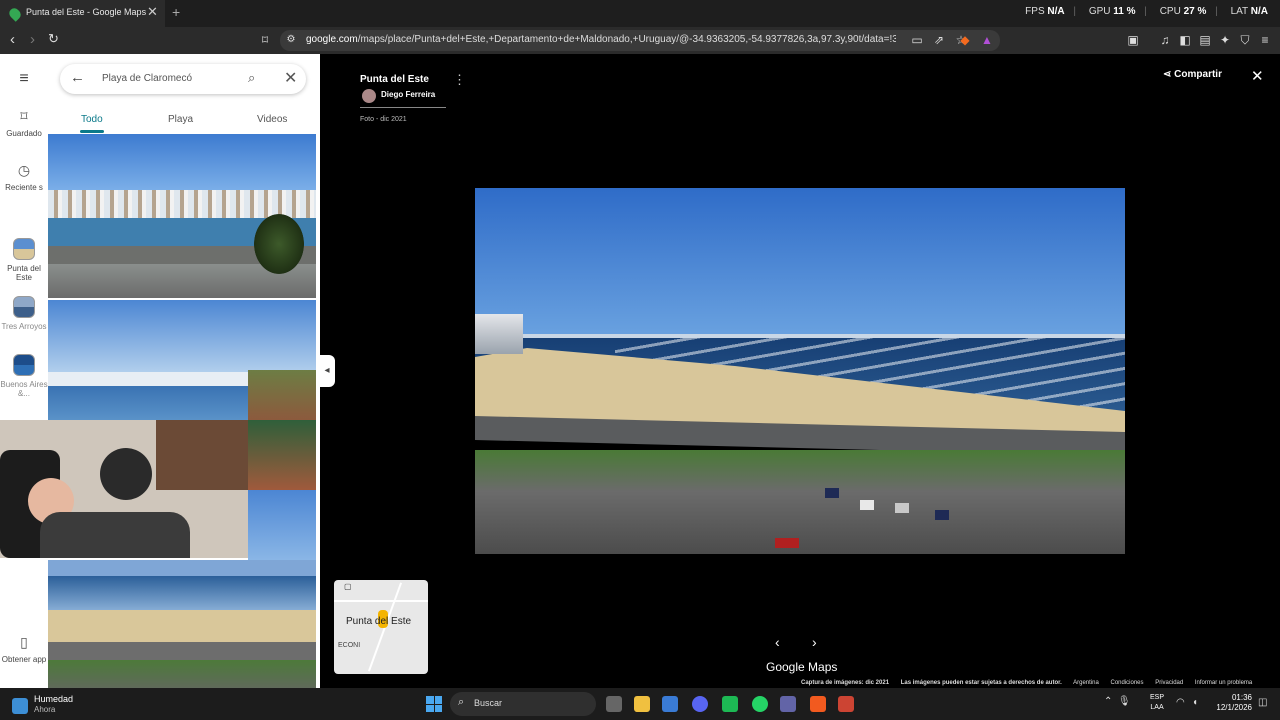 This screenshot has width=1280, height=720. What do you see at coordinates (332, 39) in the screenshot?
I see `url-host: google.com` at bounding box center [332, 39].